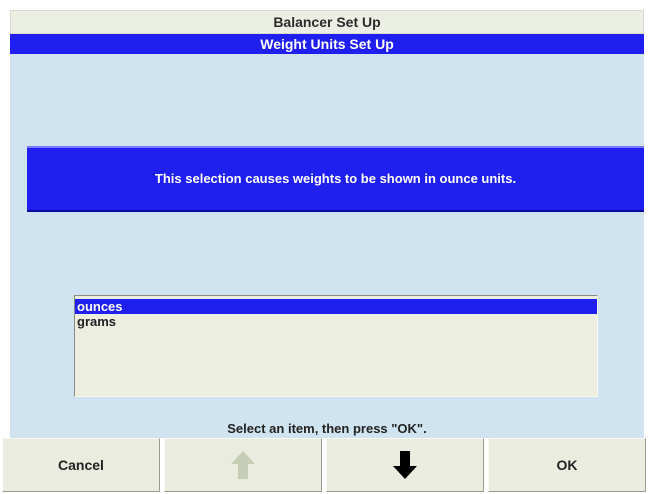 The width and height of the screenshot is (649, 494). I want to click on screen-subtitle: Weight Units Set Up, so click(327, 44).